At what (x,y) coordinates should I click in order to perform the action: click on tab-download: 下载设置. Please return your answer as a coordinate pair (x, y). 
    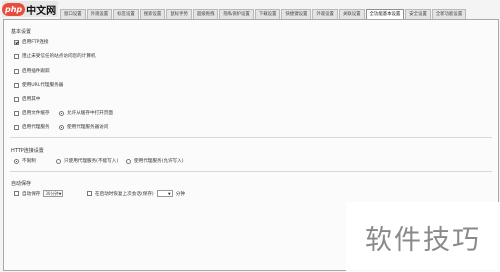
    Looking at the image, I should click on (267, 14).